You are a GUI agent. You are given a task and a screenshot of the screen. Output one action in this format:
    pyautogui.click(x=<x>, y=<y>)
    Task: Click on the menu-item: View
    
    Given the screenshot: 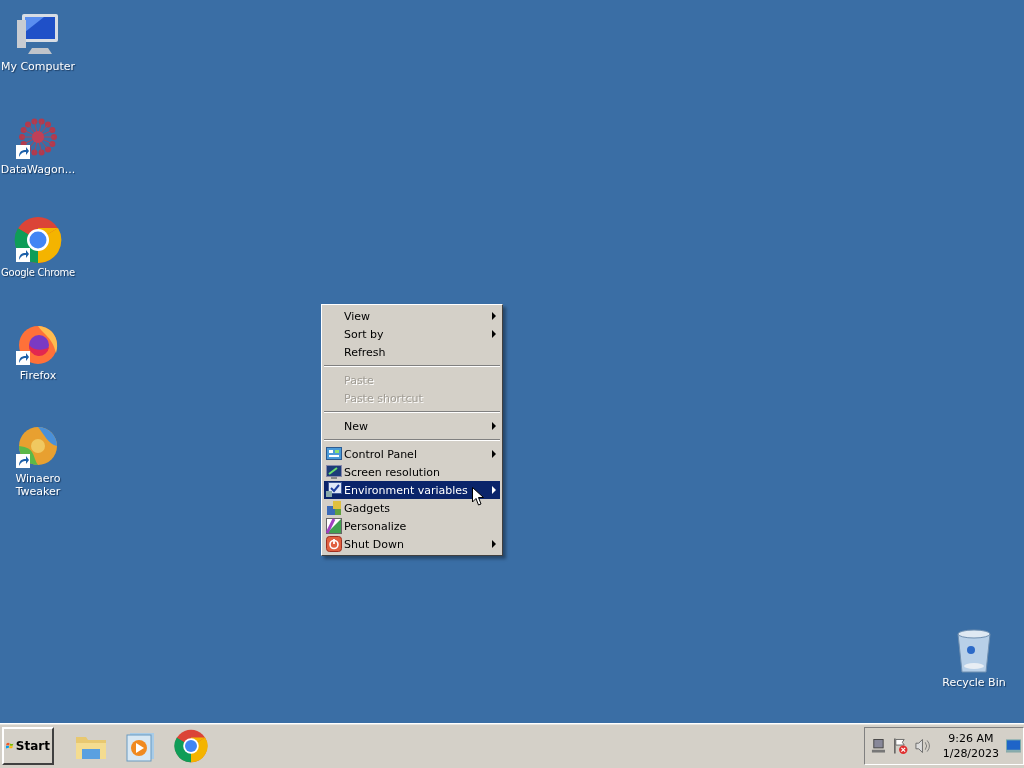 What is the action you would take?
    pyautogui.click(x=412, y=316)
    